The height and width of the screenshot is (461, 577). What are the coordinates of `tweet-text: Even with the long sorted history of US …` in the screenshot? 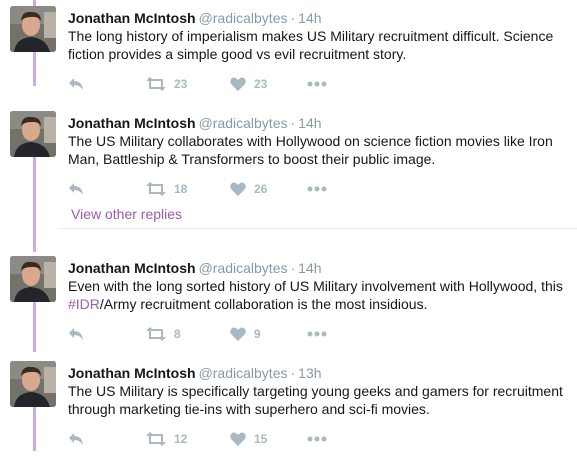 It's located at (320, 295).